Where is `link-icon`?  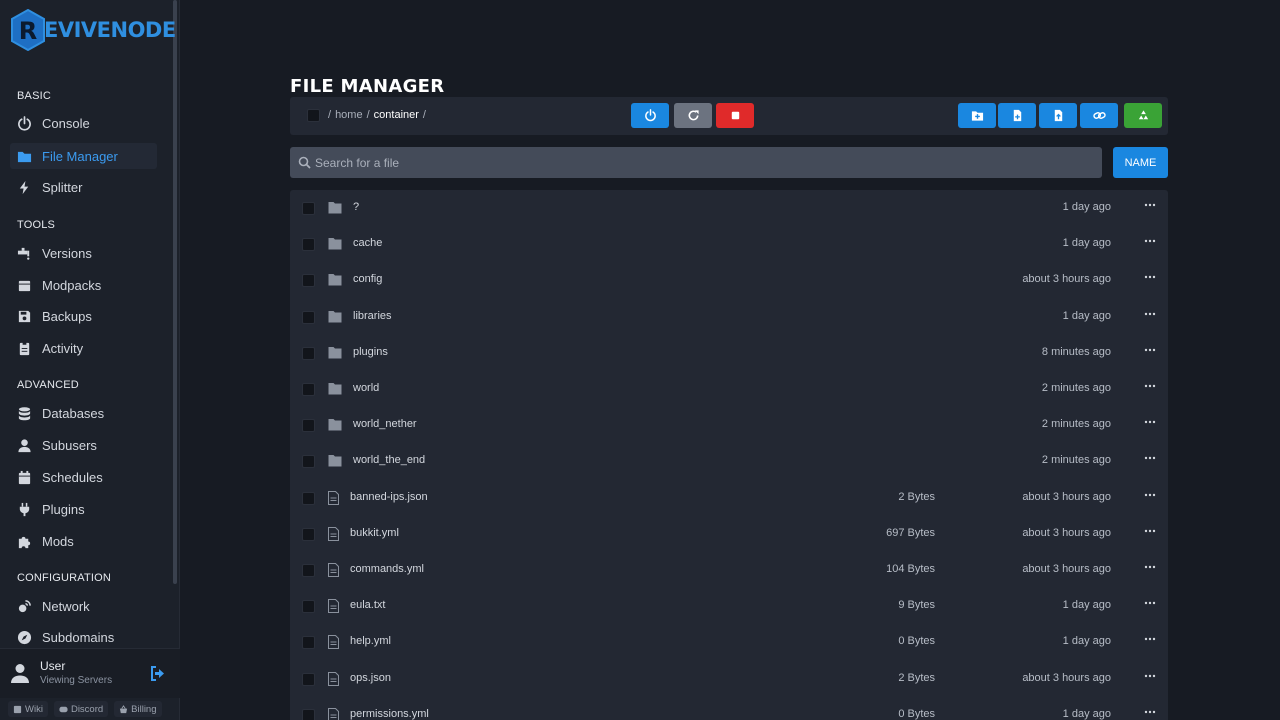
link-icon is located at coordinates (1099, 115).